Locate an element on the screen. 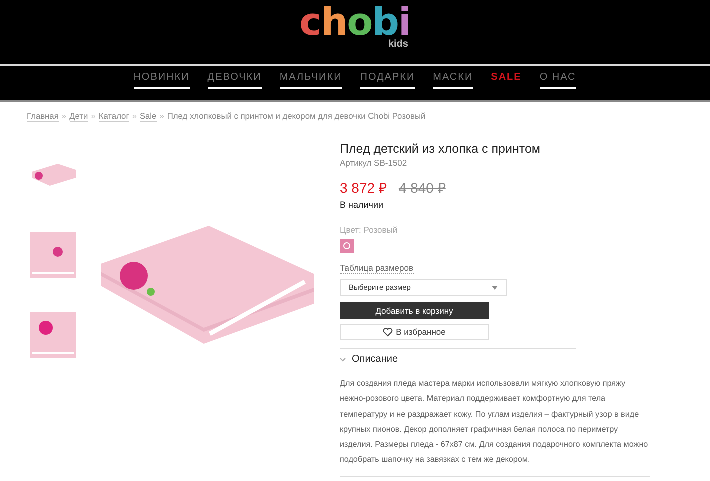 This screenshot has width=710, height=481. product-title: Плед детский из хлопка с принтом is located at coordinates (441, 149).